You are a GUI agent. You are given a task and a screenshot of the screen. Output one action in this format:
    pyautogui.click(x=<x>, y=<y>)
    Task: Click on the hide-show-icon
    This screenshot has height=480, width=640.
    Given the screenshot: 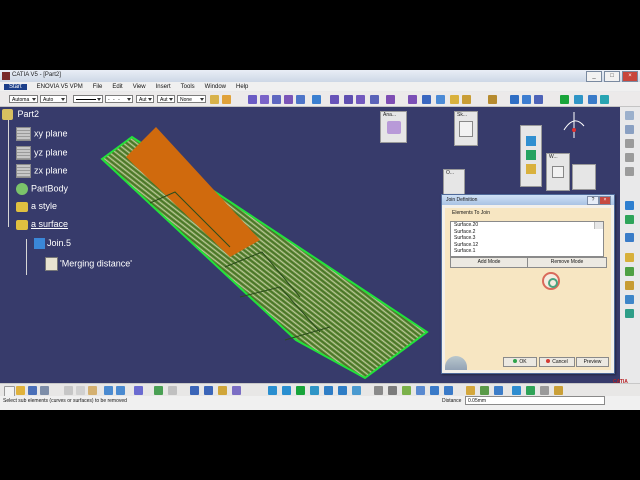 What is the action you would take?
    pyautogui.click(x=406, y=390)
    